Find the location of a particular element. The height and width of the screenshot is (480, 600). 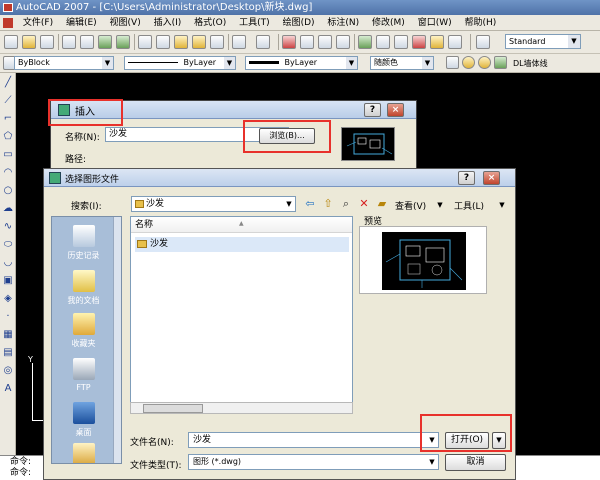

pan-realtime-icon is located at coordinates (289, 42).